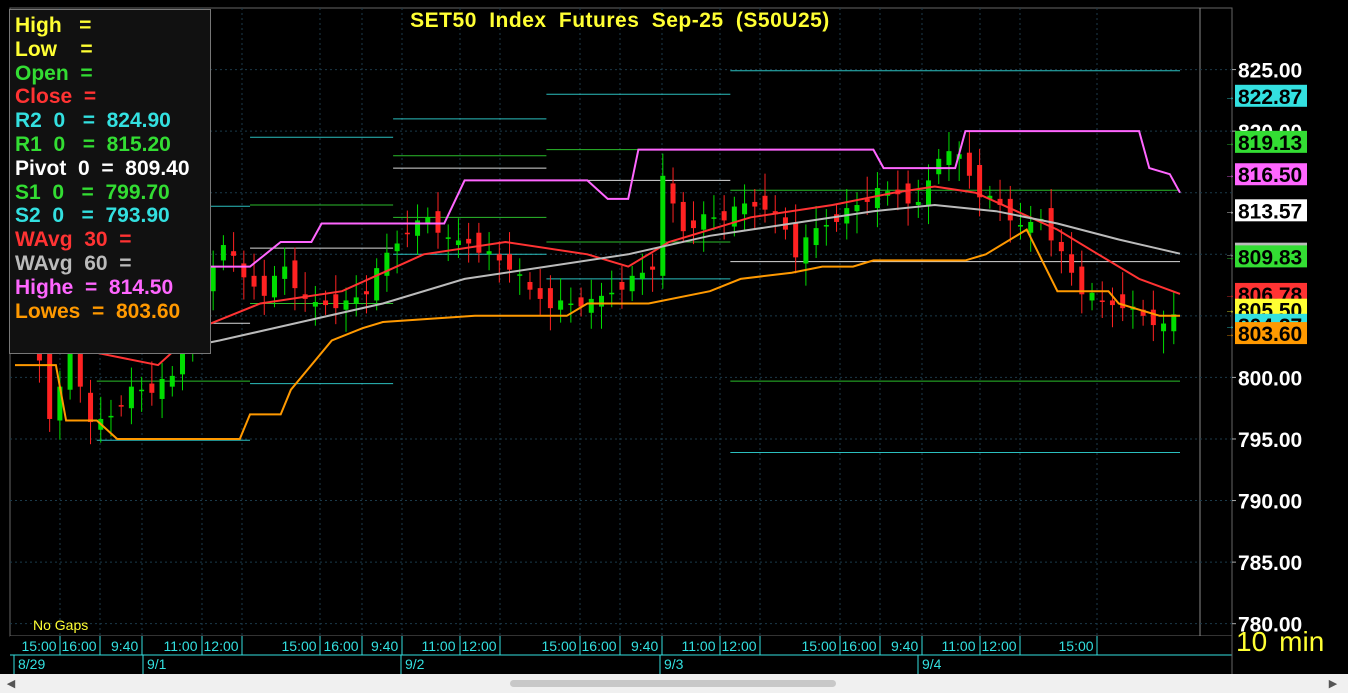 This screenshot has width=1348, height=699. Describe the element at coordinates (1270, 334) in the screenshot. I see `price-box-label: 803.60` at that location.